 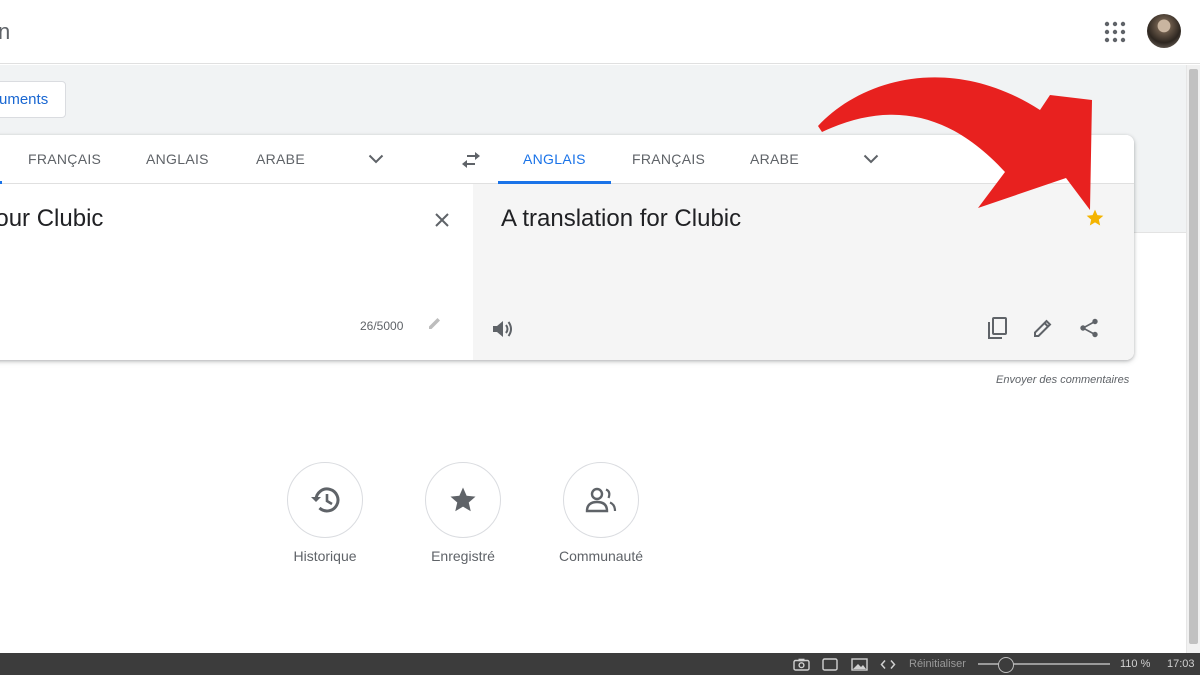 What do you see at coordinates (177, 159) in the screenshot?
I see `source-tab-anglais: ANGLAIS` at bounding box center [177, 159].